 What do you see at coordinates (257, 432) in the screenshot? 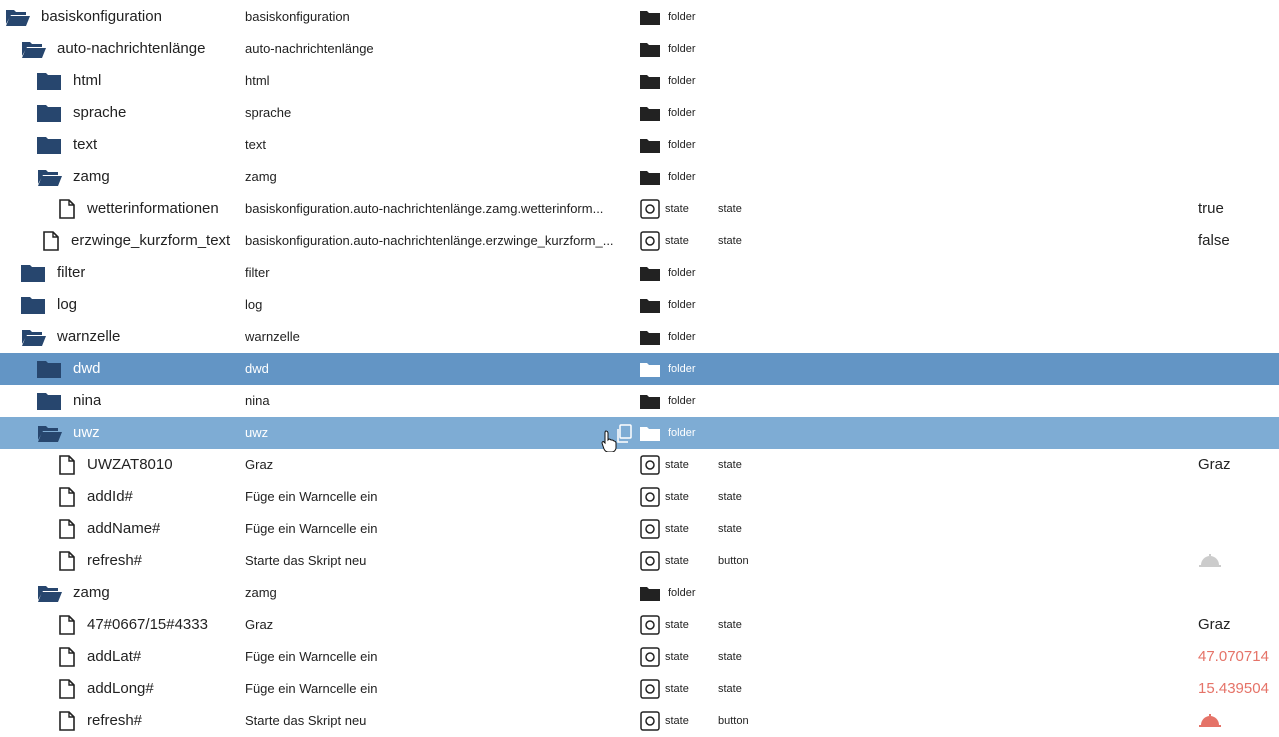
I see `tree-item-display-name: uwz` at bounding box center [257, 432].